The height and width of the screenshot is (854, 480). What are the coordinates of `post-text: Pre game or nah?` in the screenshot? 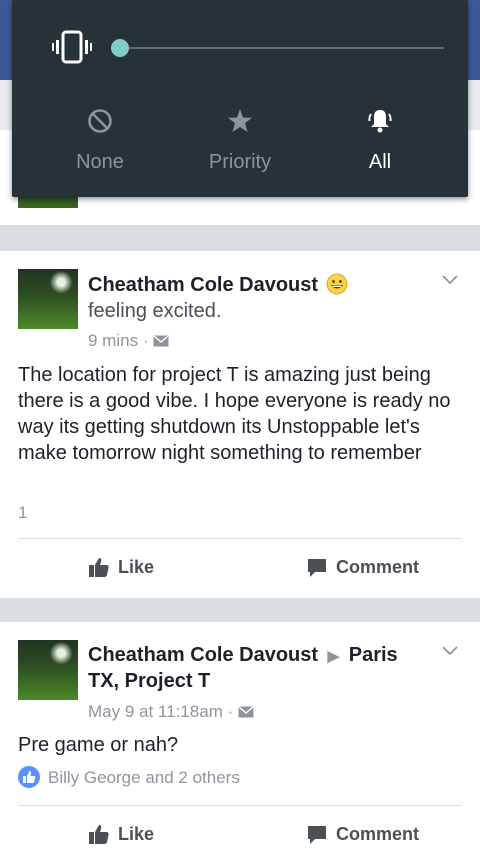 It's located at (98, 745).